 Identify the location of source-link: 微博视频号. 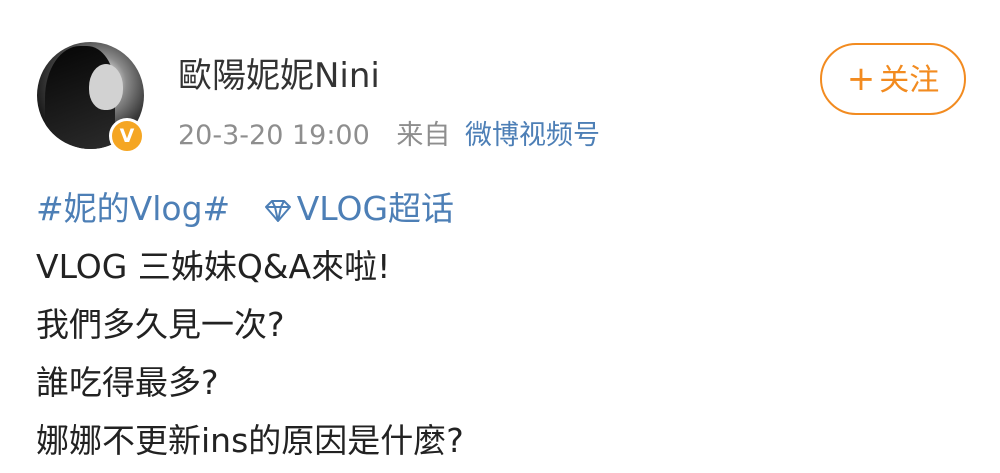
(532, 135).